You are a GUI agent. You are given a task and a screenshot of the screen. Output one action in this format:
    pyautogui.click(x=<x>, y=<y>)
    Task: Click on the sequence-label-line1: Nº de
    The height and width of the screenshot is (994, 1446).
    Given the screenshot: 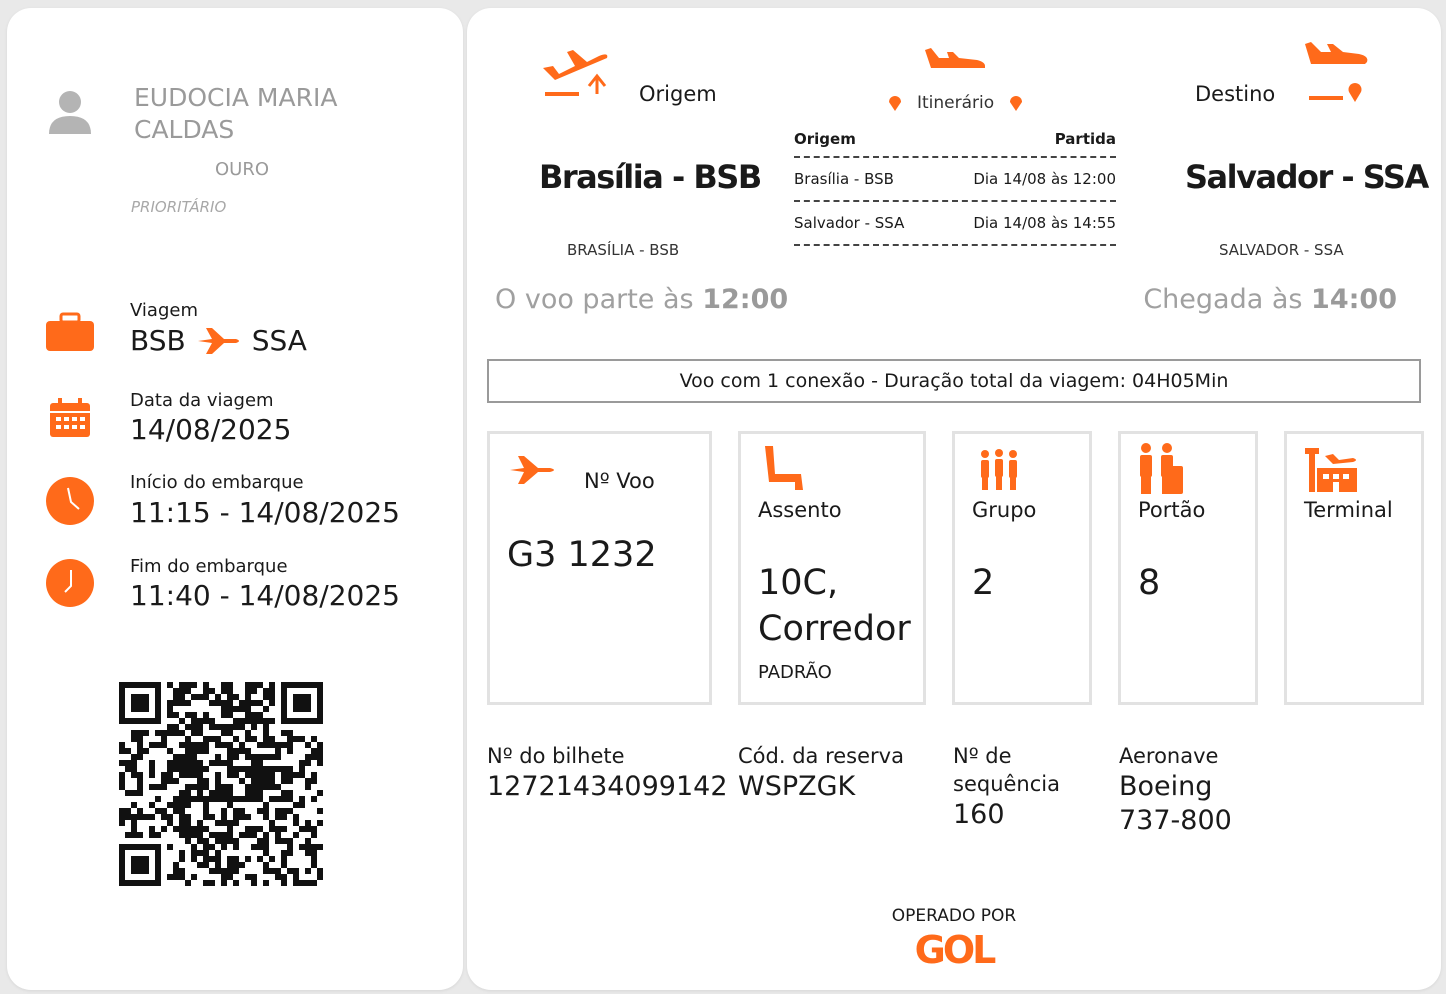 What is the action you would take?
    pyautogui.click(x=982, y=756)
    